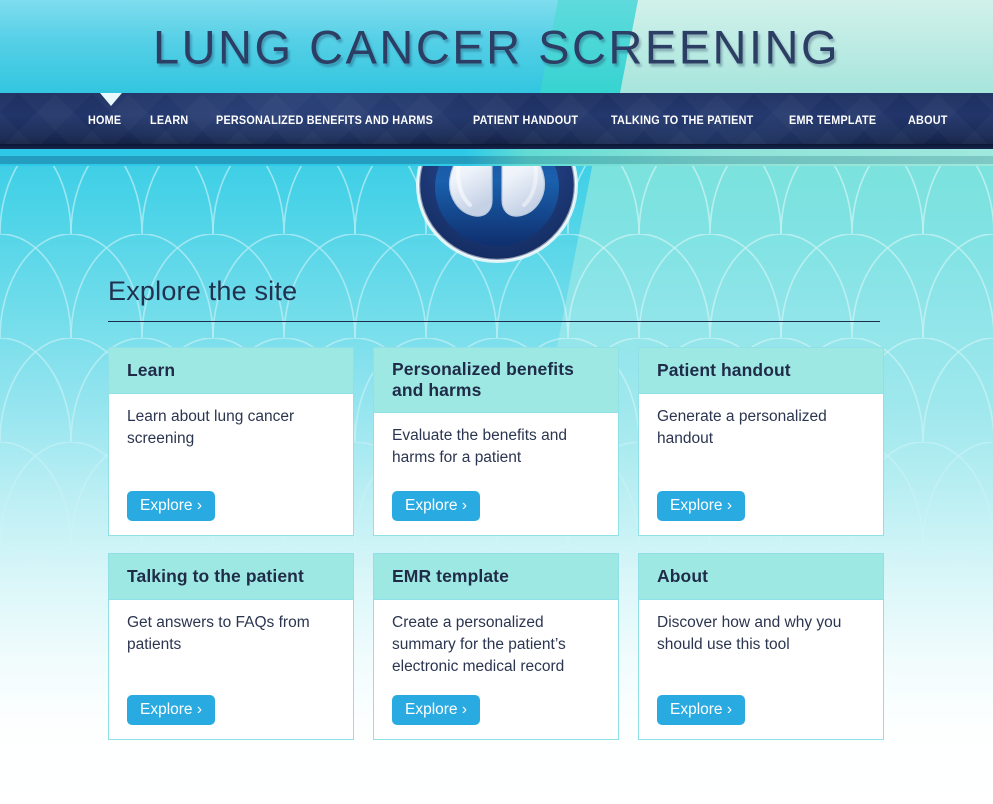 The image size is (993, 804). I want to click on nav-item-learn: LEARN, so click(169, 121).